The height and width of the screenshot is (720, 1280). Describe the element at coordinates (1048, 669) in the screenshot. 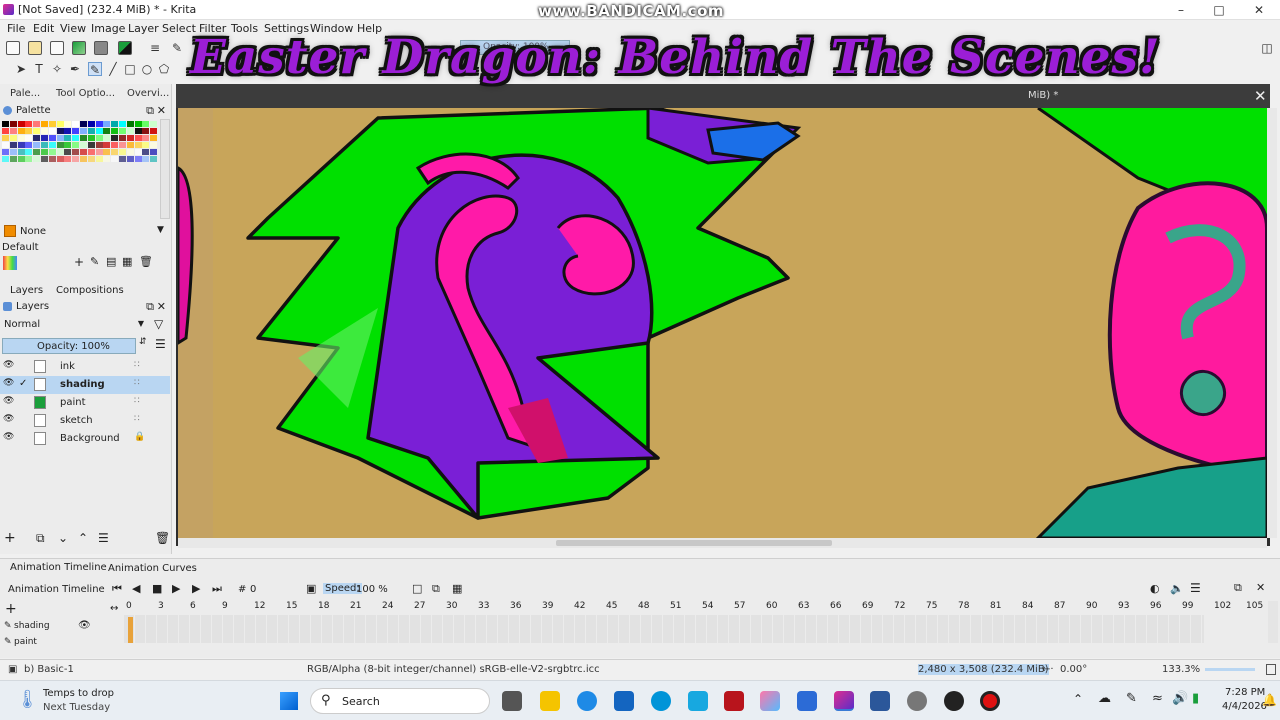

I see `rotate-icon: ←·` at that location.